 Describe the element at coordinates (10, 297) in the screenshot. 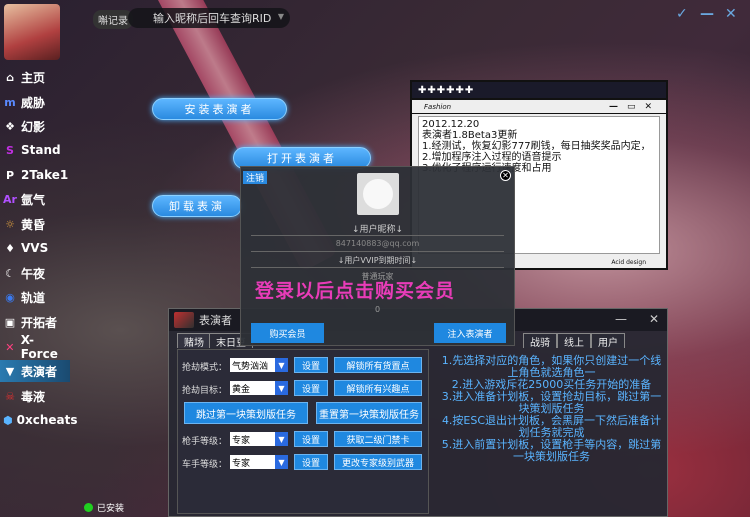

I see `orbit-icon: ◉` at that location.